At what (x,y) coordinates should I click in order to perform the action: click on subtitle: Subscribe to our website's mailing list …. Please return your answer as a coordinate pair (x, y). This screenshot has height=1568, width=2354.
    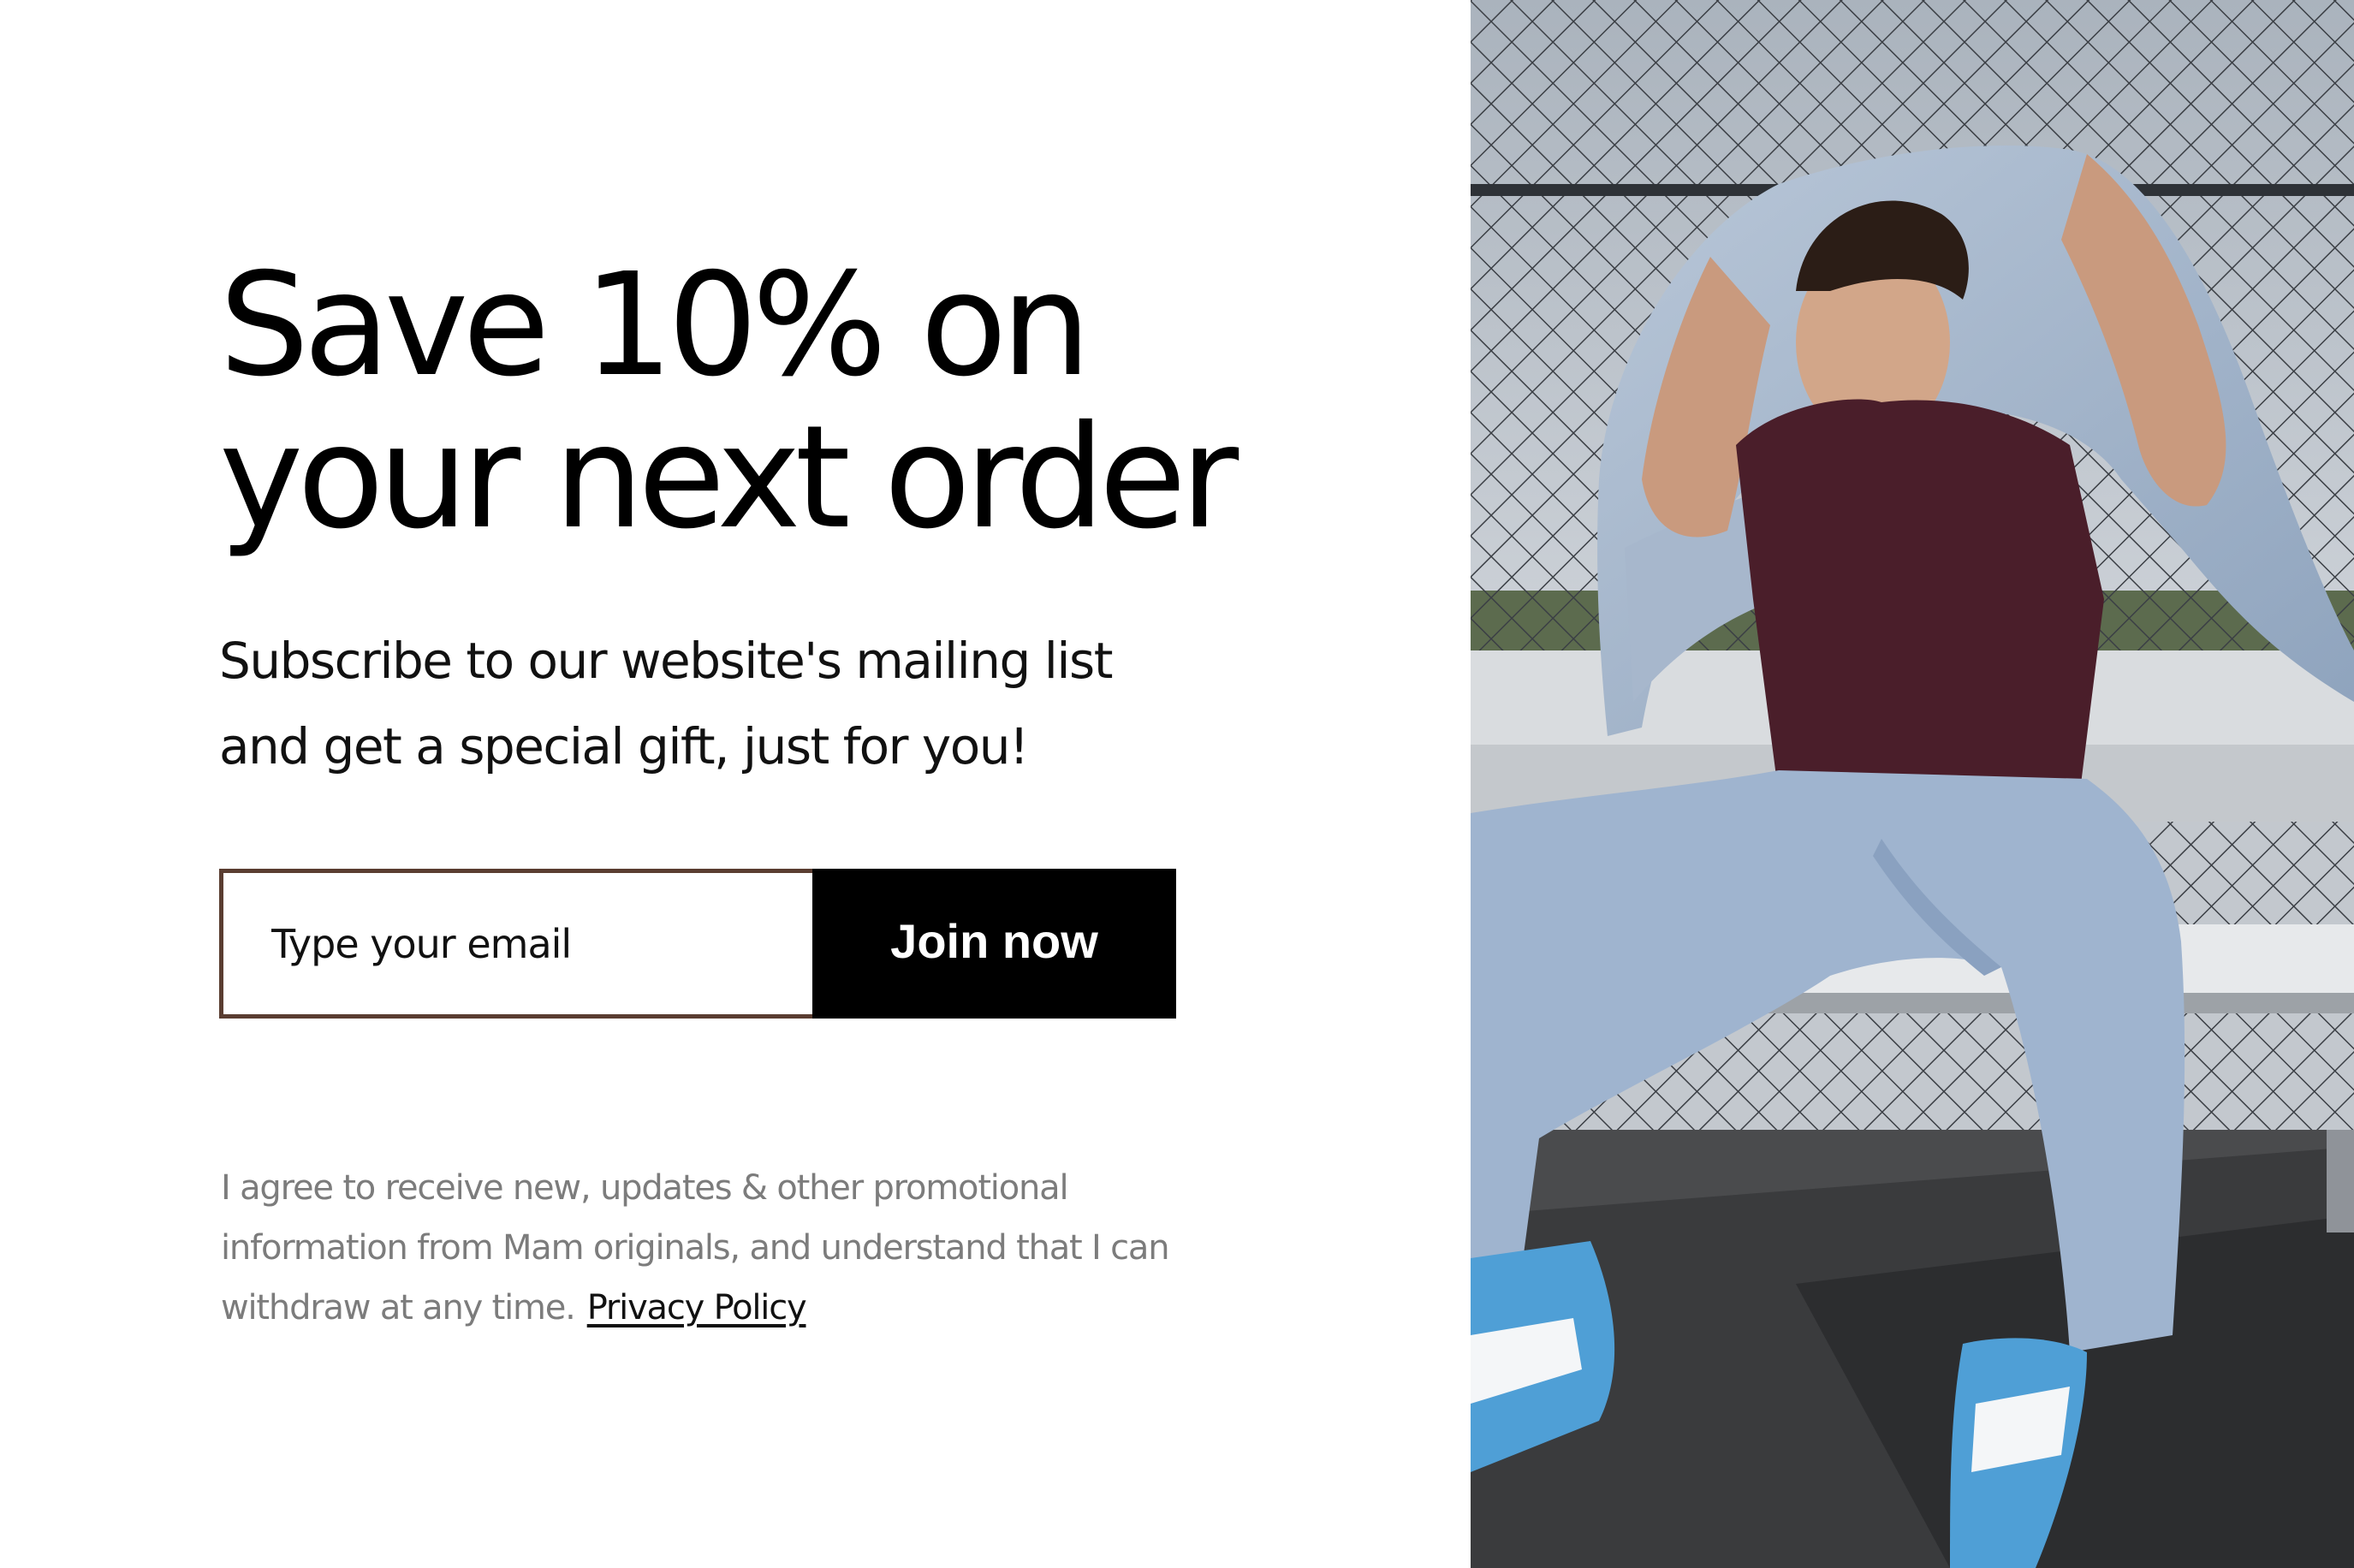
    Looking at the image, I should click on (732, 703).